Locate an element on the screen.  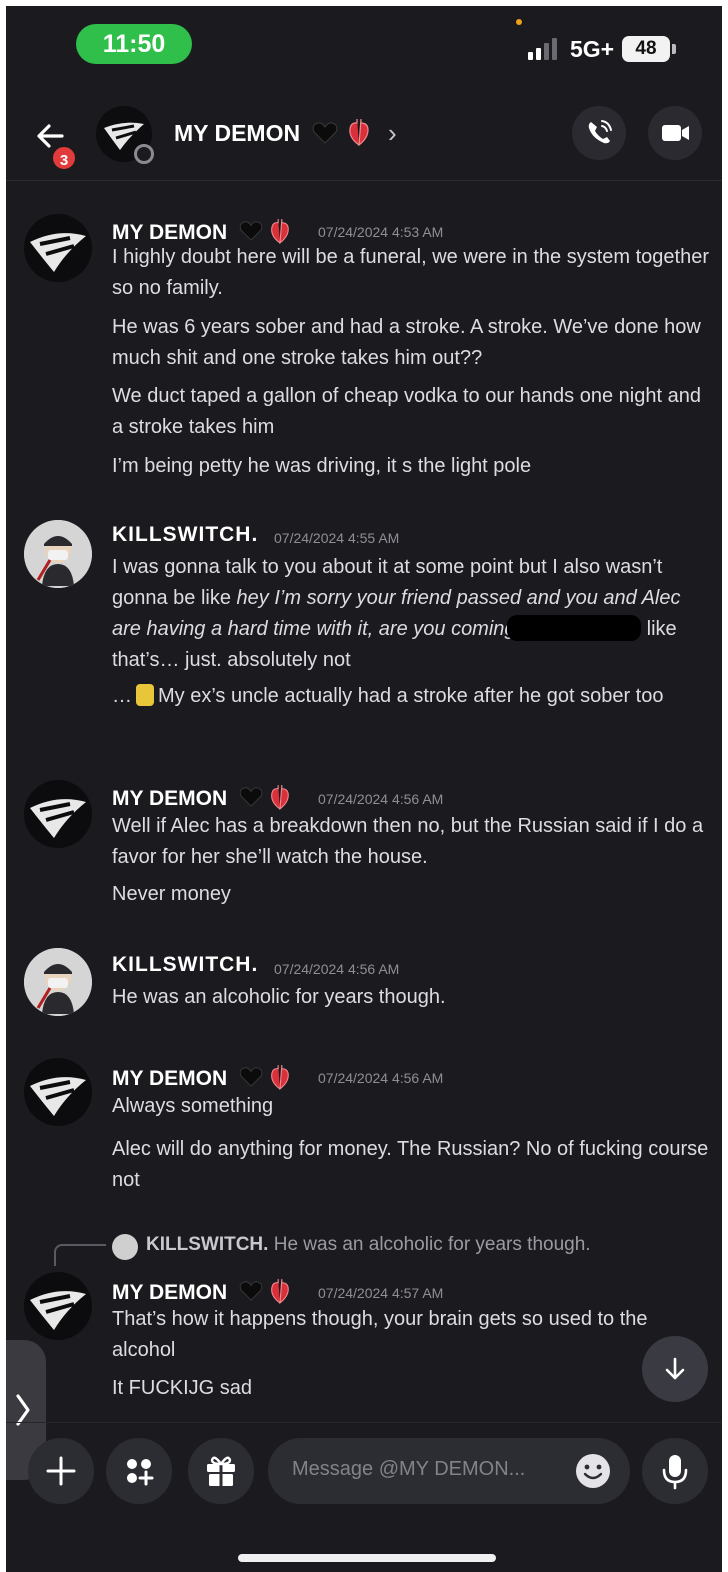
scroll-down-icon is located at coordinates (675, 1368).